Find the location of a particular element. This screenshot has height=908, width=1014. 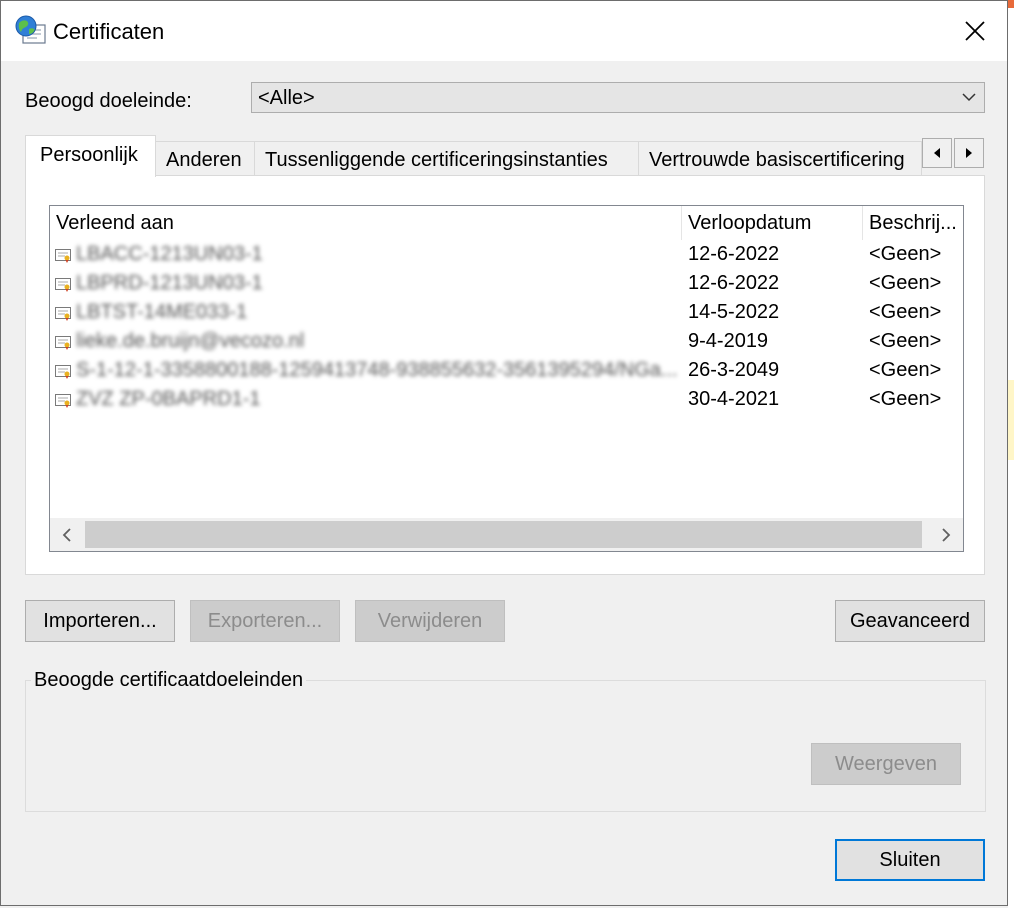

advanced-button: Geavanceerd is located at coordinates (910, 621).